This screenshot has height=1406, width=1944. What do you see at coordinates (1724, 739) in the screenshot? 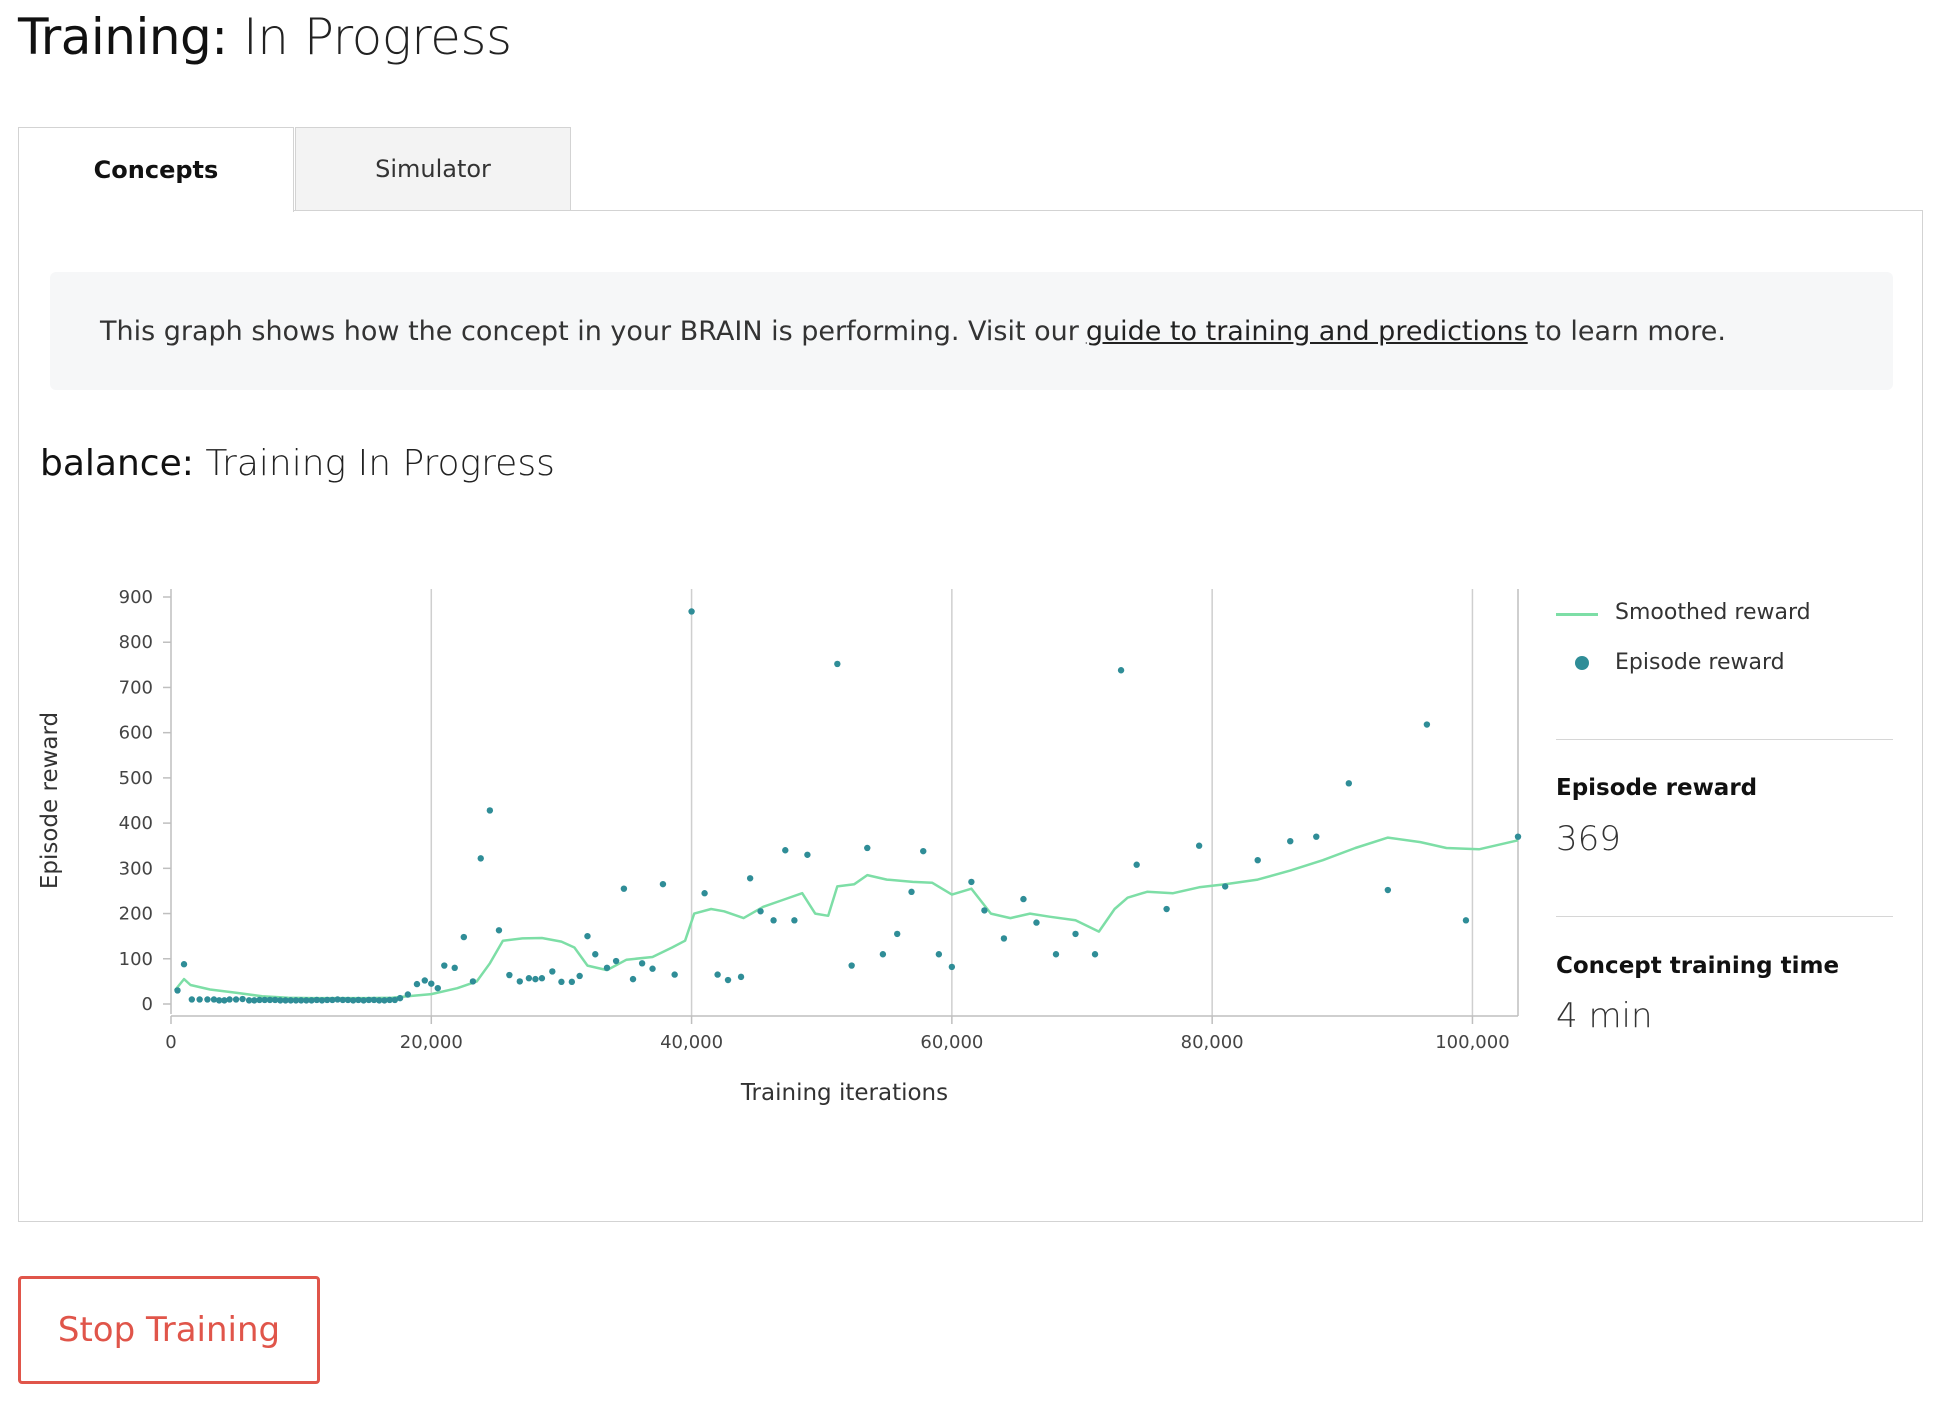
I see `legend-divider` at bounding box center [1724, 739].